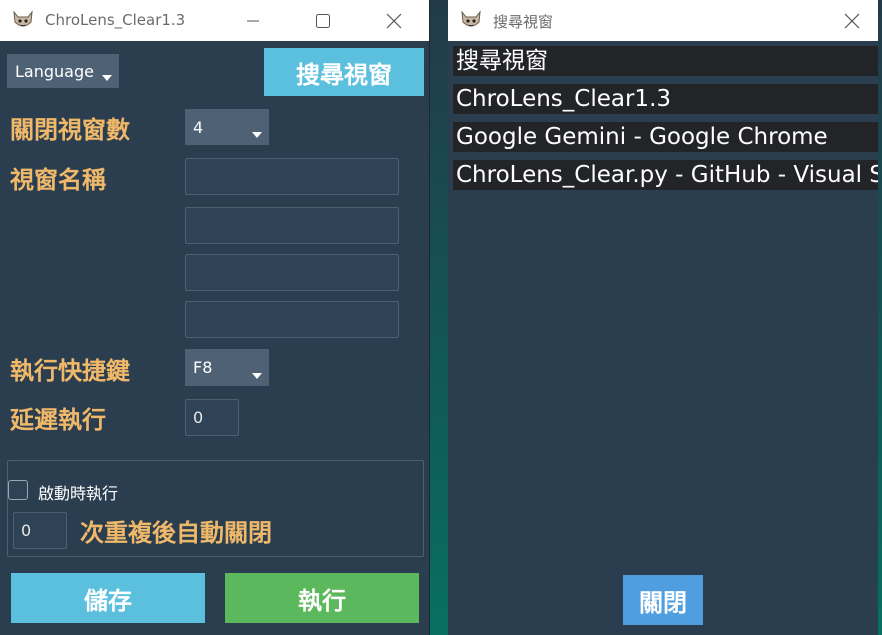 Image resolution: width=882 pixels, height=635 pixels. I want to click on repeat-close-label: 次重複後自動關閉, so click(176, 533).